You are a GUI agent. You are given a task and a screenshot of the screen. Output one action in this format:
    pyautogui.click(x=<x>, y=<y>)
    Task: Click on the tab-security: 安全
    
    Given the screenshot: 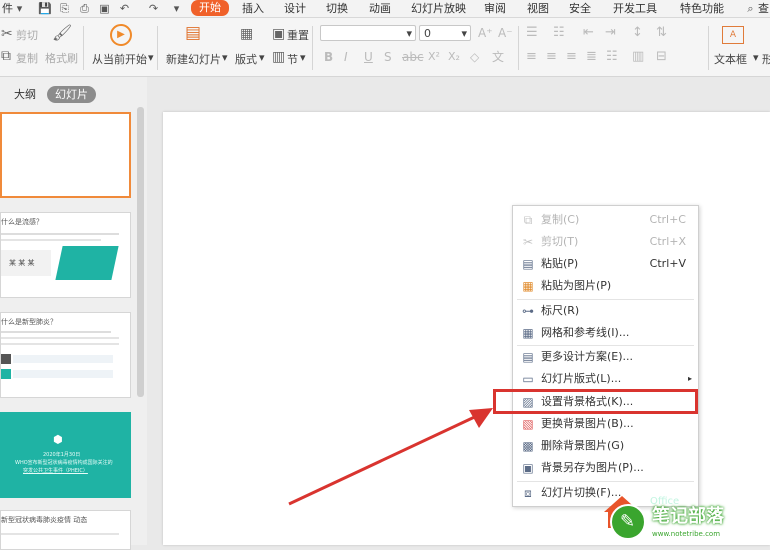 What is the action you would take?
    pyautogui.click(x=580, y=8)
    